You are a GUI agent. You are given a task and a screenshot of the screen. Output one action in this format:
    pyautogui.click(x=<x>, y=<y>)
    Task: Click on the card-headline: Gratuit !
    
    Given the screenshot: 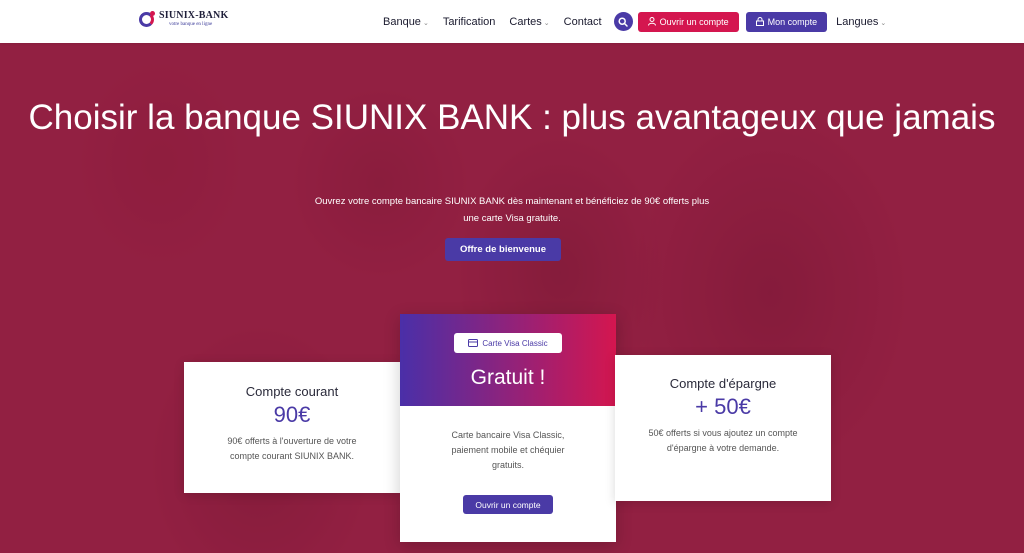 What is the action you would take?
    pyautogui.click(x=508, y=377)
    